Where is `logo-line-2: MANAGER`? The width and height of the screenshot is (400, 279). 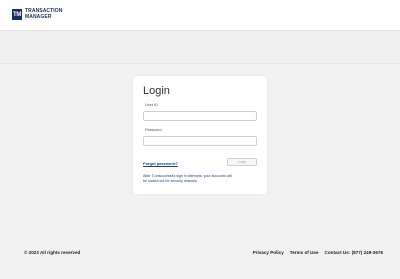
logo-line-2: MANAGER is located at coordinates (38, 16).